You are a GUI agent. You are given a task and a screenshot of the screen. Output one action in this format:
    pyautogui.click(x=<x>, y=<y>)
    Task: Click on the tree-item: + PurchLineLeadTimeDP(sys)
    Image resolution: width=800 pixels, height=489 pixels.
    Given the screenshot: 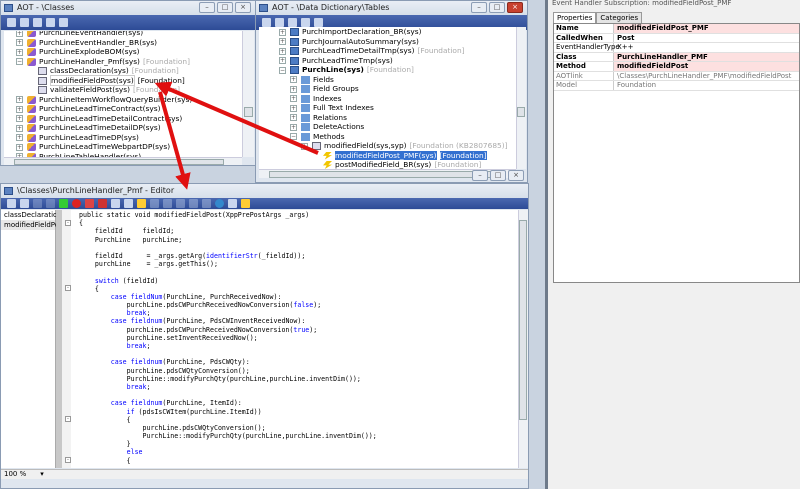 What is the action you would take?
    pyautogui.click(x=123, y=138)
    